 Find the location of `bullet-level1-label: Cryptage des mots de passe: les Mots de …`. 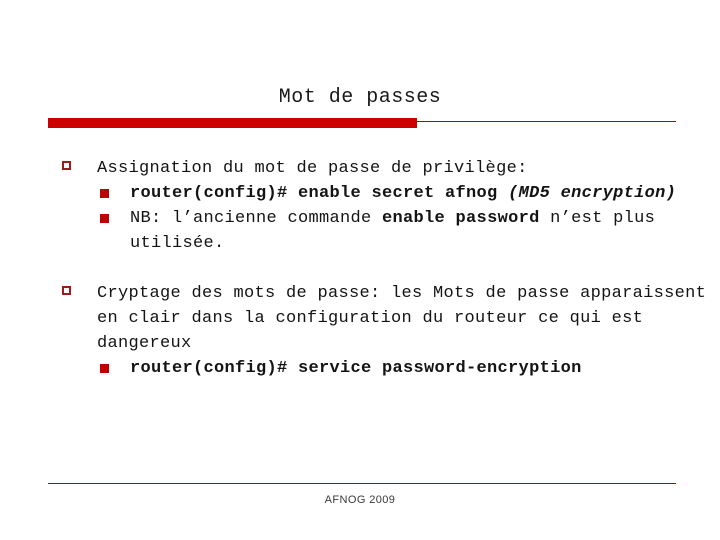

bullet-level1-label: Cryptage des mots de passe: les Mots de … is located at coordinates (407, 318).